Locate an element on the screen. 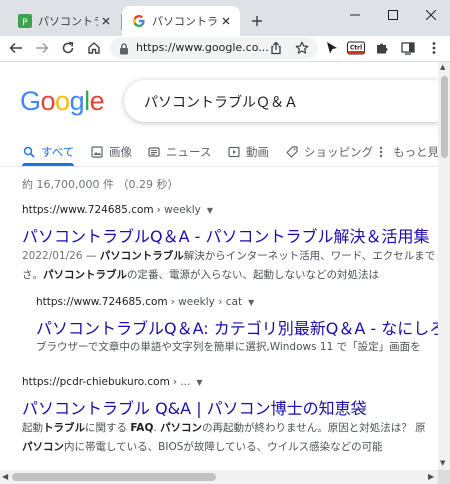 This screenshot has width=450, height=484. tab-all: すべて is located at coordinates (48, 152).